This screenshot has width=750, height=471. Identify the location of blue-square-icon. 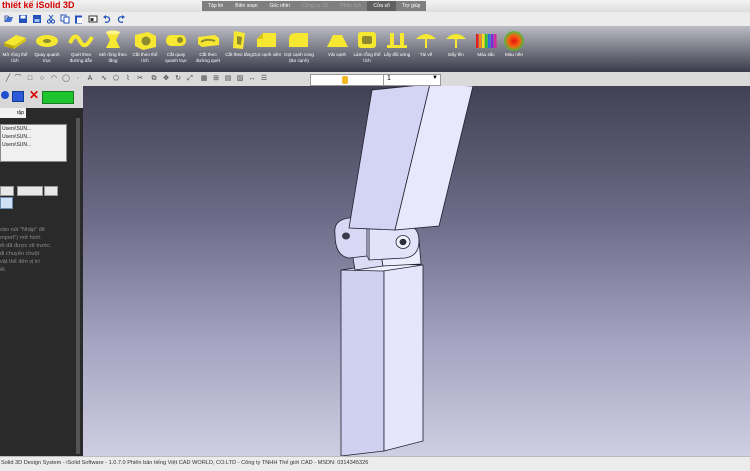
(18, 96).